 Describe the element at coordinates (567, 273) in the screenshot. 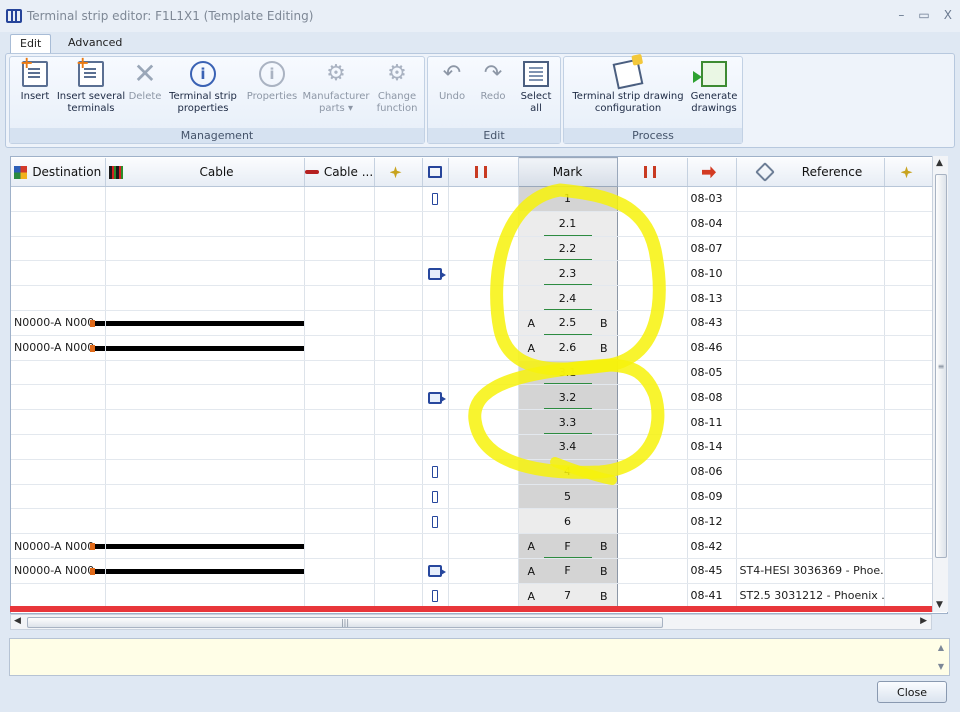

I see `mark-cell: 2.3` at that location.